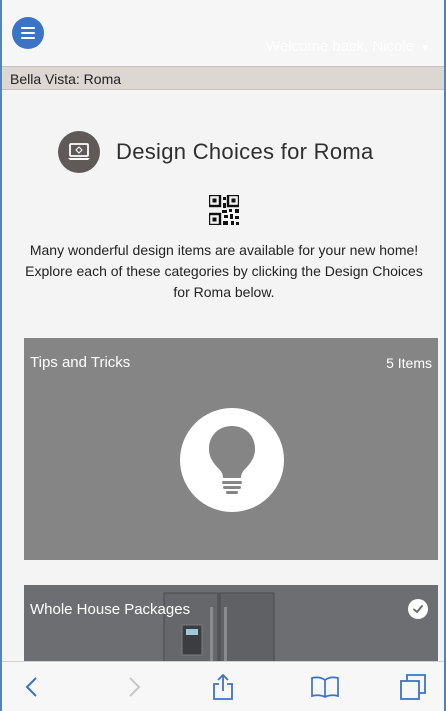 This screenshot has width=446, height=711. Describe the element at coordinates (232, 460) in the screenshot. I see `lightbulb-icon` at that location.